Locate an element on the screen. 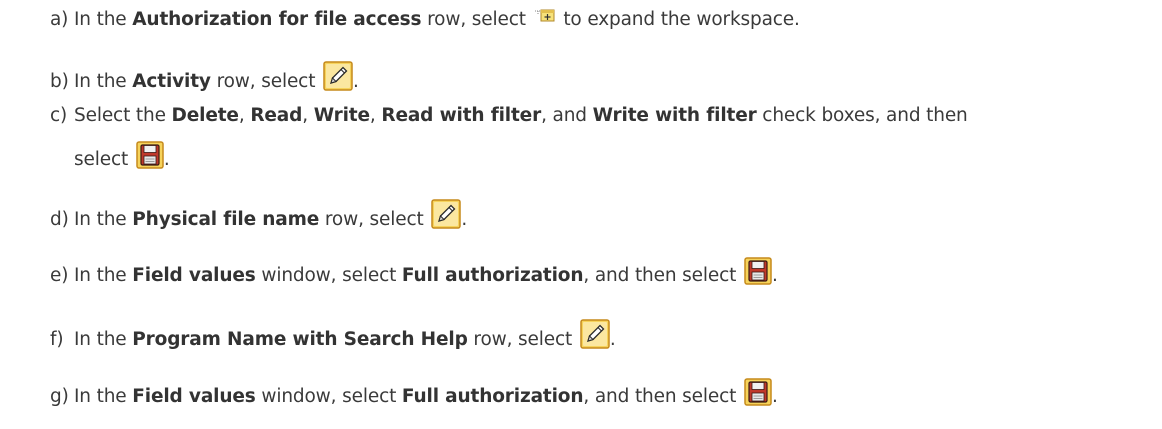 The width and height of the screenshot is (1162, 429). step-text: select is located at coordinates (104, 159).